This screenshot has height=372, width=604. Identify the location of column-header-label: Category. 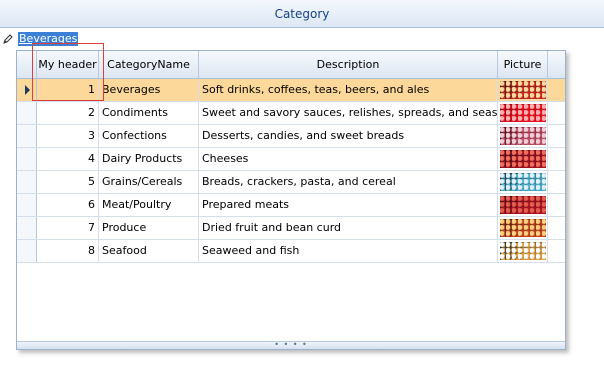
(302, 13).